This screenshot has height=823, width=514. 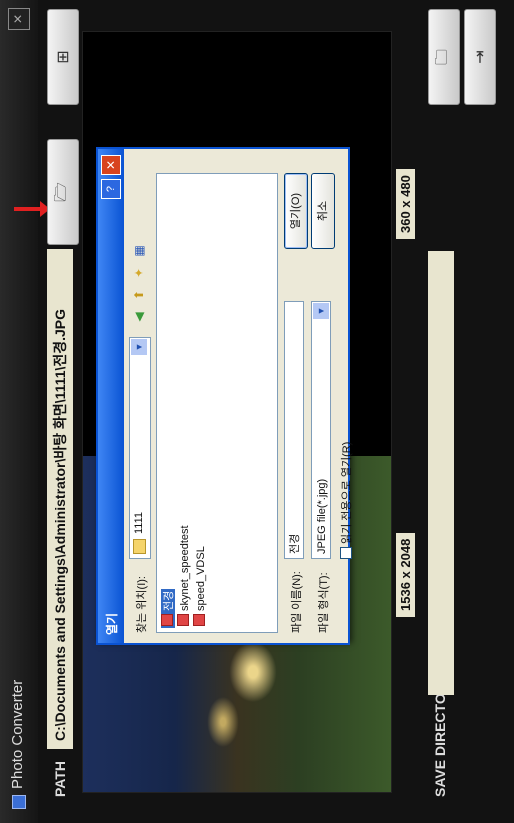 I want to click on file-type-select: JPEG file(*.jpg) ▼, so click(x=321, y=430).